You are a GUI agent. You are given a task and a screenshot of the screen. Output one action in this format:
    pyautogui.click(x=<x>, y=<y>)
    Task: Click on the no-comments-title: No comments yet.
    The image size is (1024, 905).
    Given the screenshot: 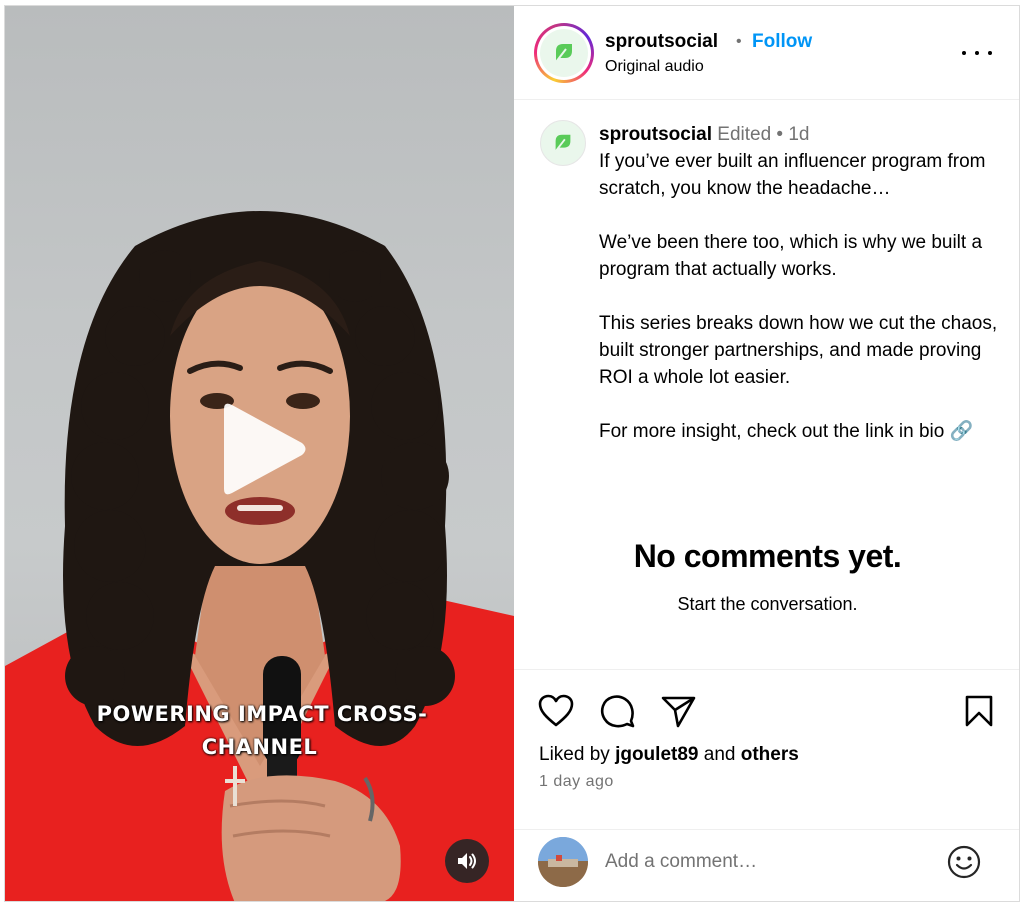 What is the action you would take?
    pyautogui.click(x=767, y=556)
    